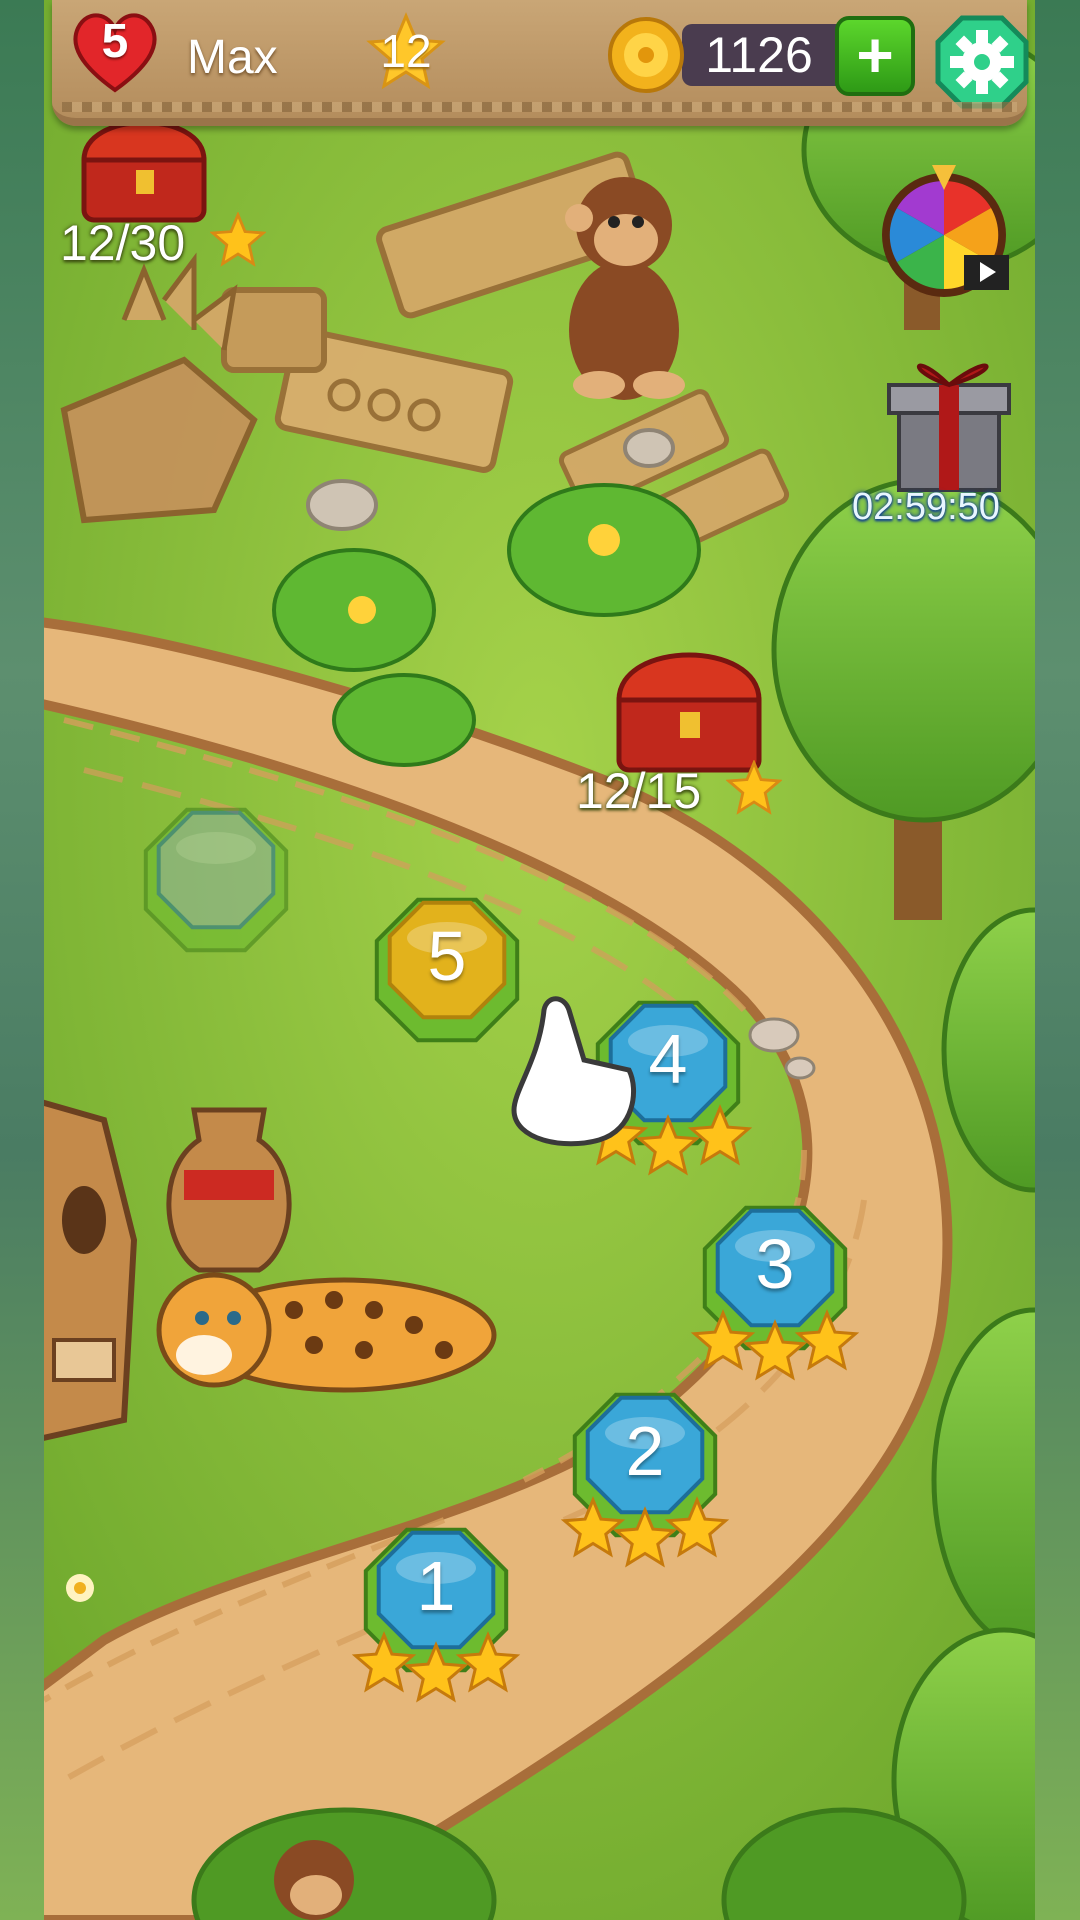 The height and width of the screenshot is (1920, 1080). I want to click on jaguar-character, so click(326, 1332).